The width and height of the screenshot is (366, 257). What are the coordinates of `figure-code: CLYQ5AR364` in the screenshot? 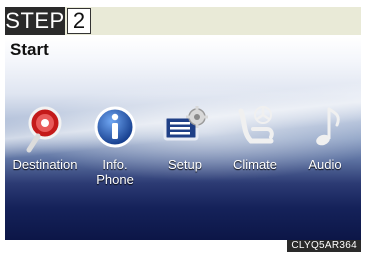 It's located at (324, 246).